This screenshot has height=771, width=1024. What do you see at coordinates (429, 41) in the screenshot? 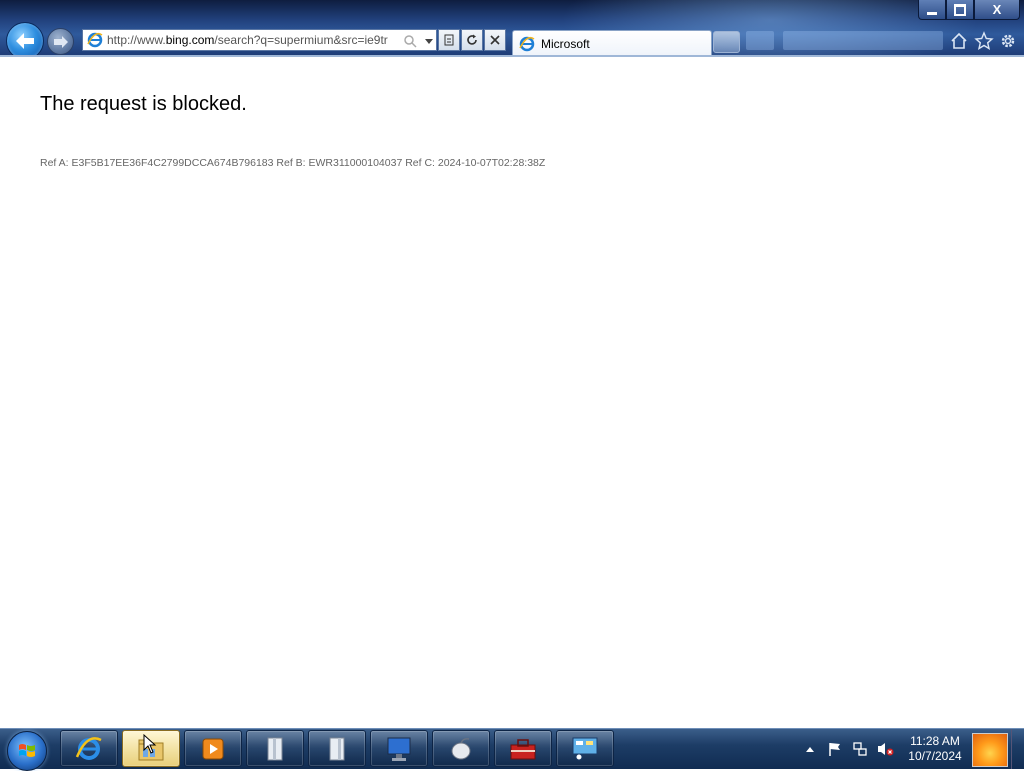
I see `dropdown-arrow-icon` at bounding box center [429, 41].